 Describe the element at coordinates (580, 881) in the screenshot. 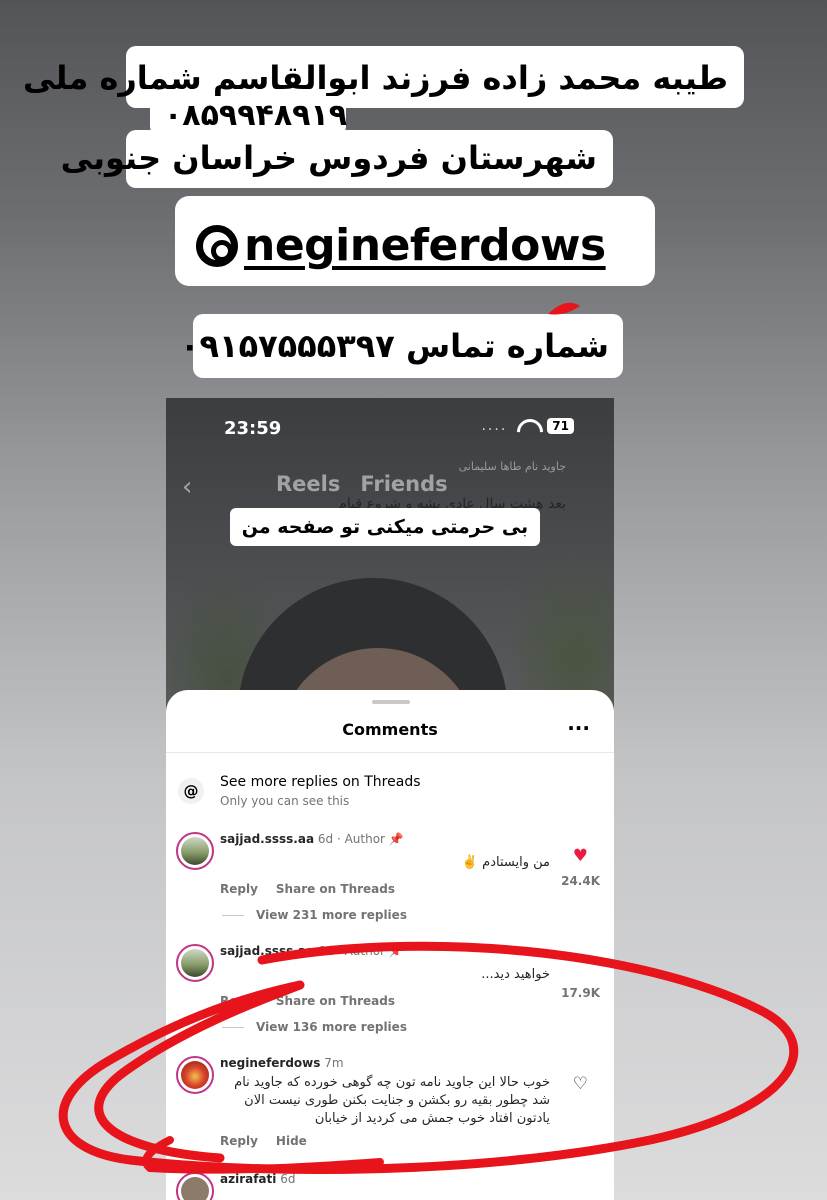

I see `like-count: 24.4K` at that location.